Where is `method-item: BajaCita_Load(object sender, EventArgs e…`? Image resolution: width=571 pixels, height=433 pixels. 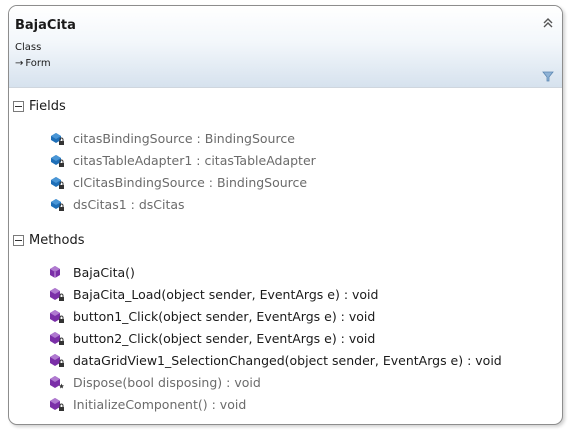
method-item: BajaCita_Load(object sender, EventArgs e… is located at coordinates (213, 294).